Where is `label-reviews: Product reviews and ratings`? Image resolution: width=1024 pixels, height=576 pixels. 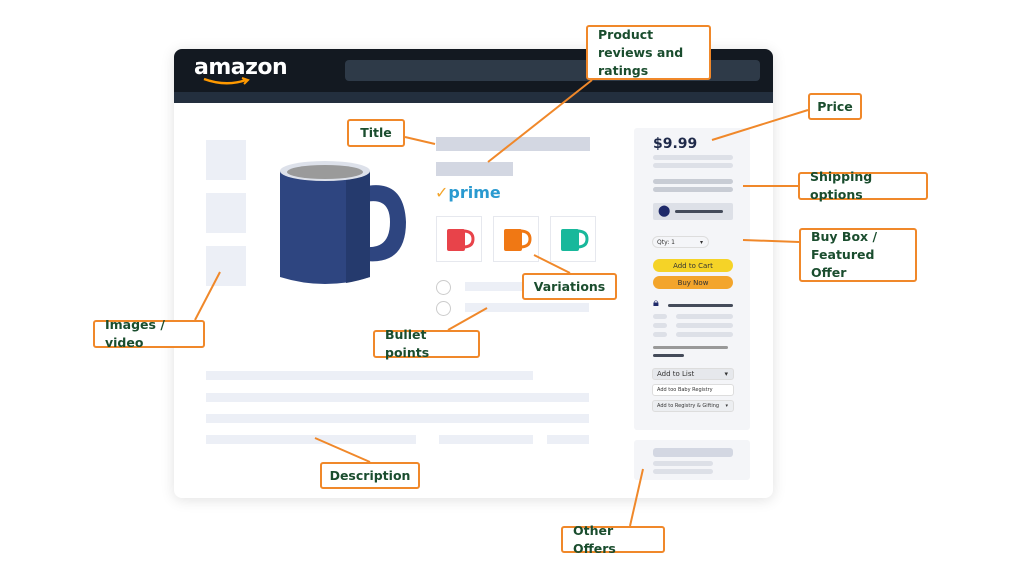
label-reviews: Product reviews and ratings is located at coordinates (648, 52).